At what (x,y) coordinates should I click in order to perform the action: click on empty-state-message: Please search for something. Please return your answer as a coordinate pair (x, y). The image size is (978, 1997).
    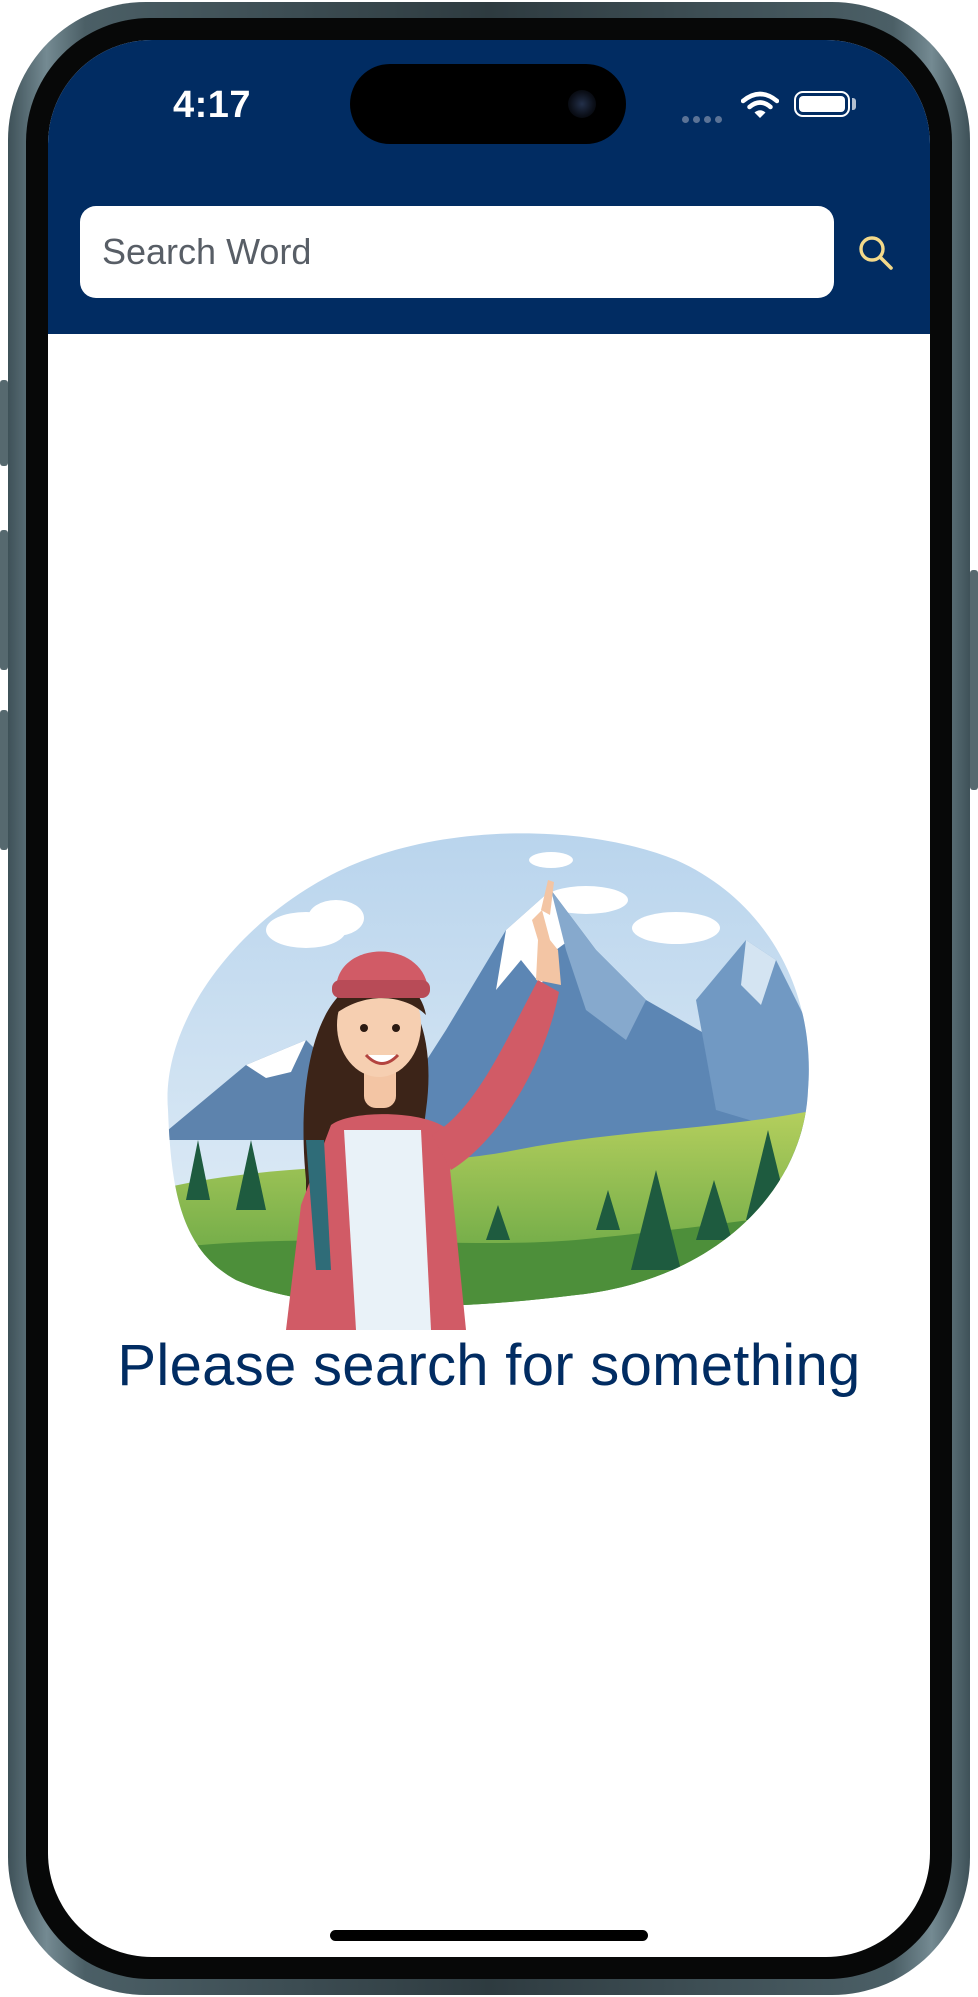
    Looking at the image, I should click on (489, 1365).